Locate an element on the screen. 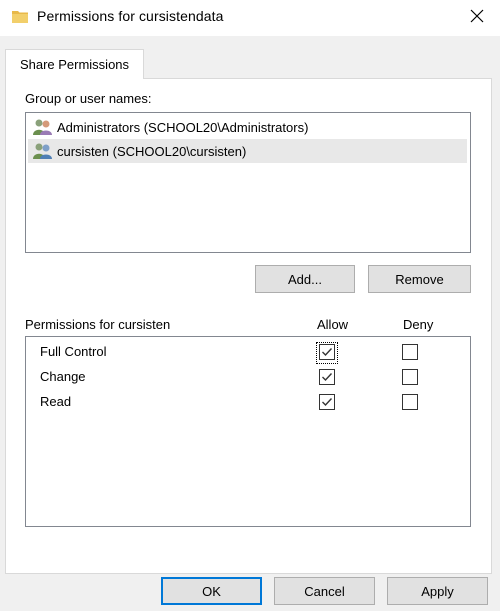 This screenshot has width=500, height=611. allow-full-control-checkbox is located at coordinates (327, 352).